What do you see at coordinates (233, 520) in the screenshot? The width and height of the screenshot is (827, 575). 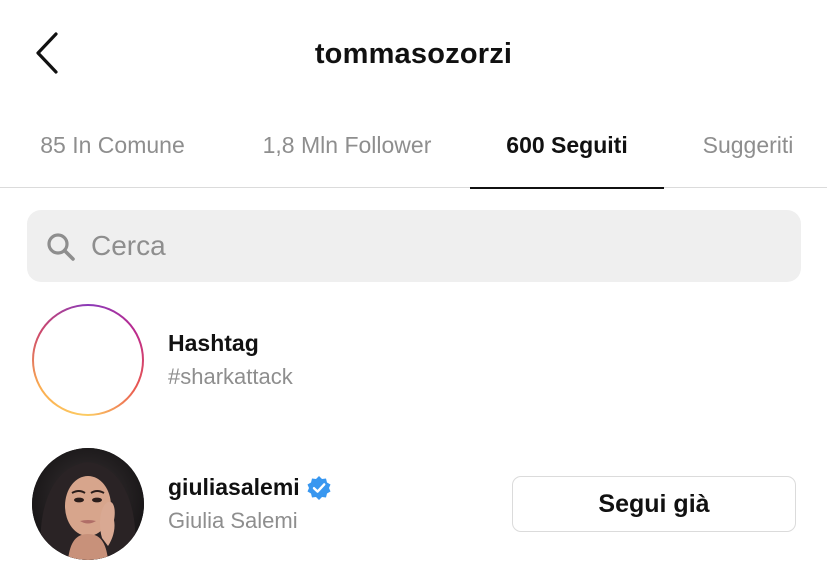 I see `user-full-name: Giulia Salemi` at bounding box center [233, 520].